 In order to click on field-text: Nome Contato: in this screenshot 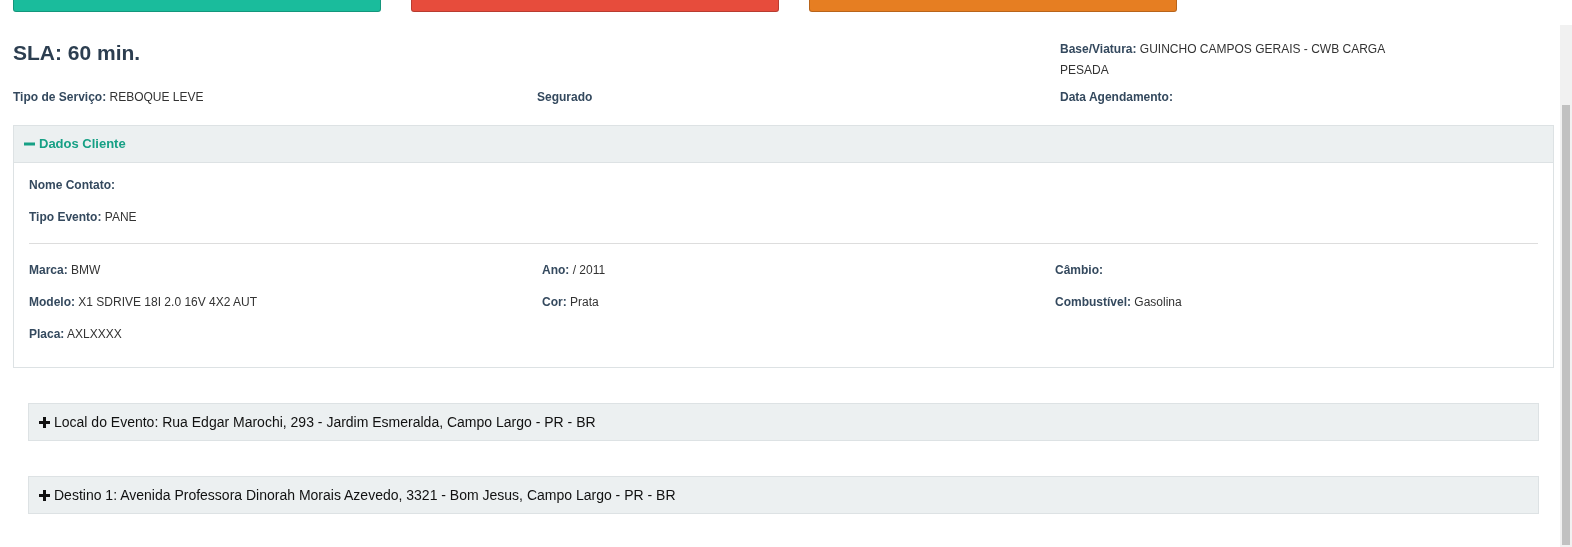, I will do `click(72, 185)`.